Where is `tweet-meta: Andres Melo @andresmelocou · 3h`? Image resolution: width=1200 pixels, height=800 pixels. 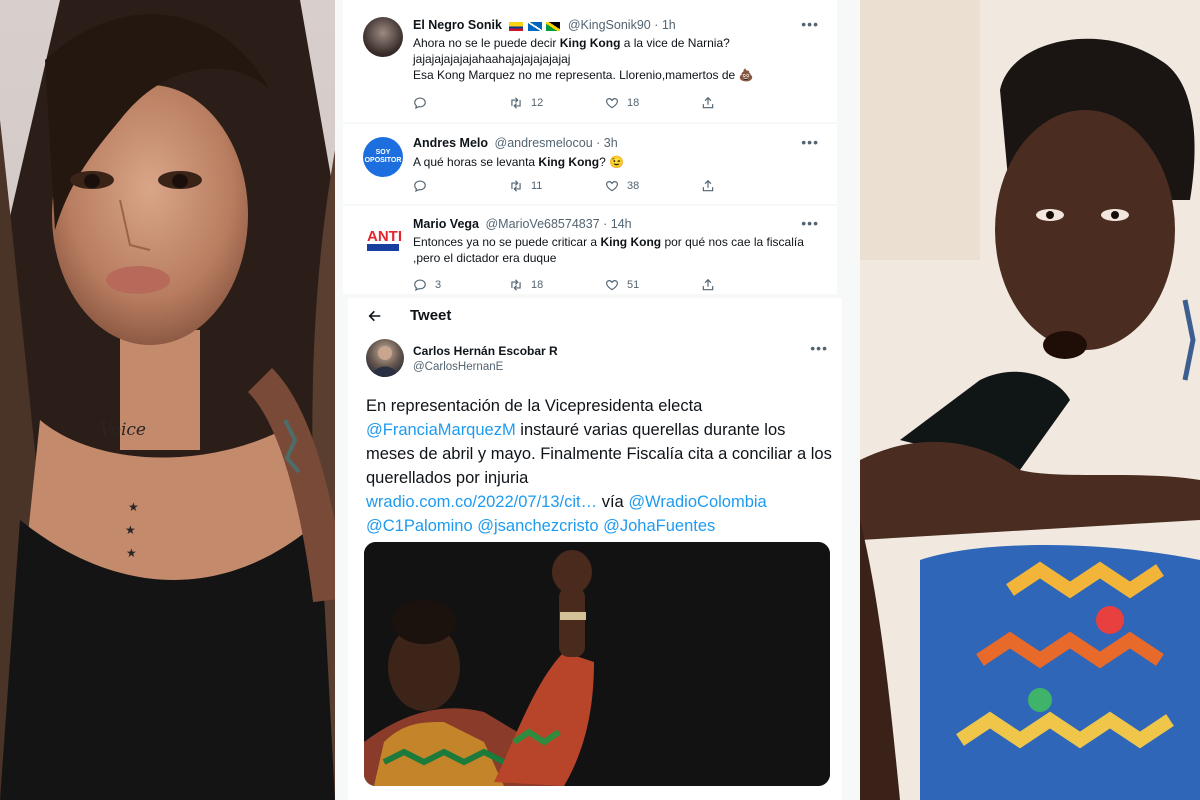 tweet-meta: Andres Melo @andresmelocou · 3h is located at coordinates (515, 143).